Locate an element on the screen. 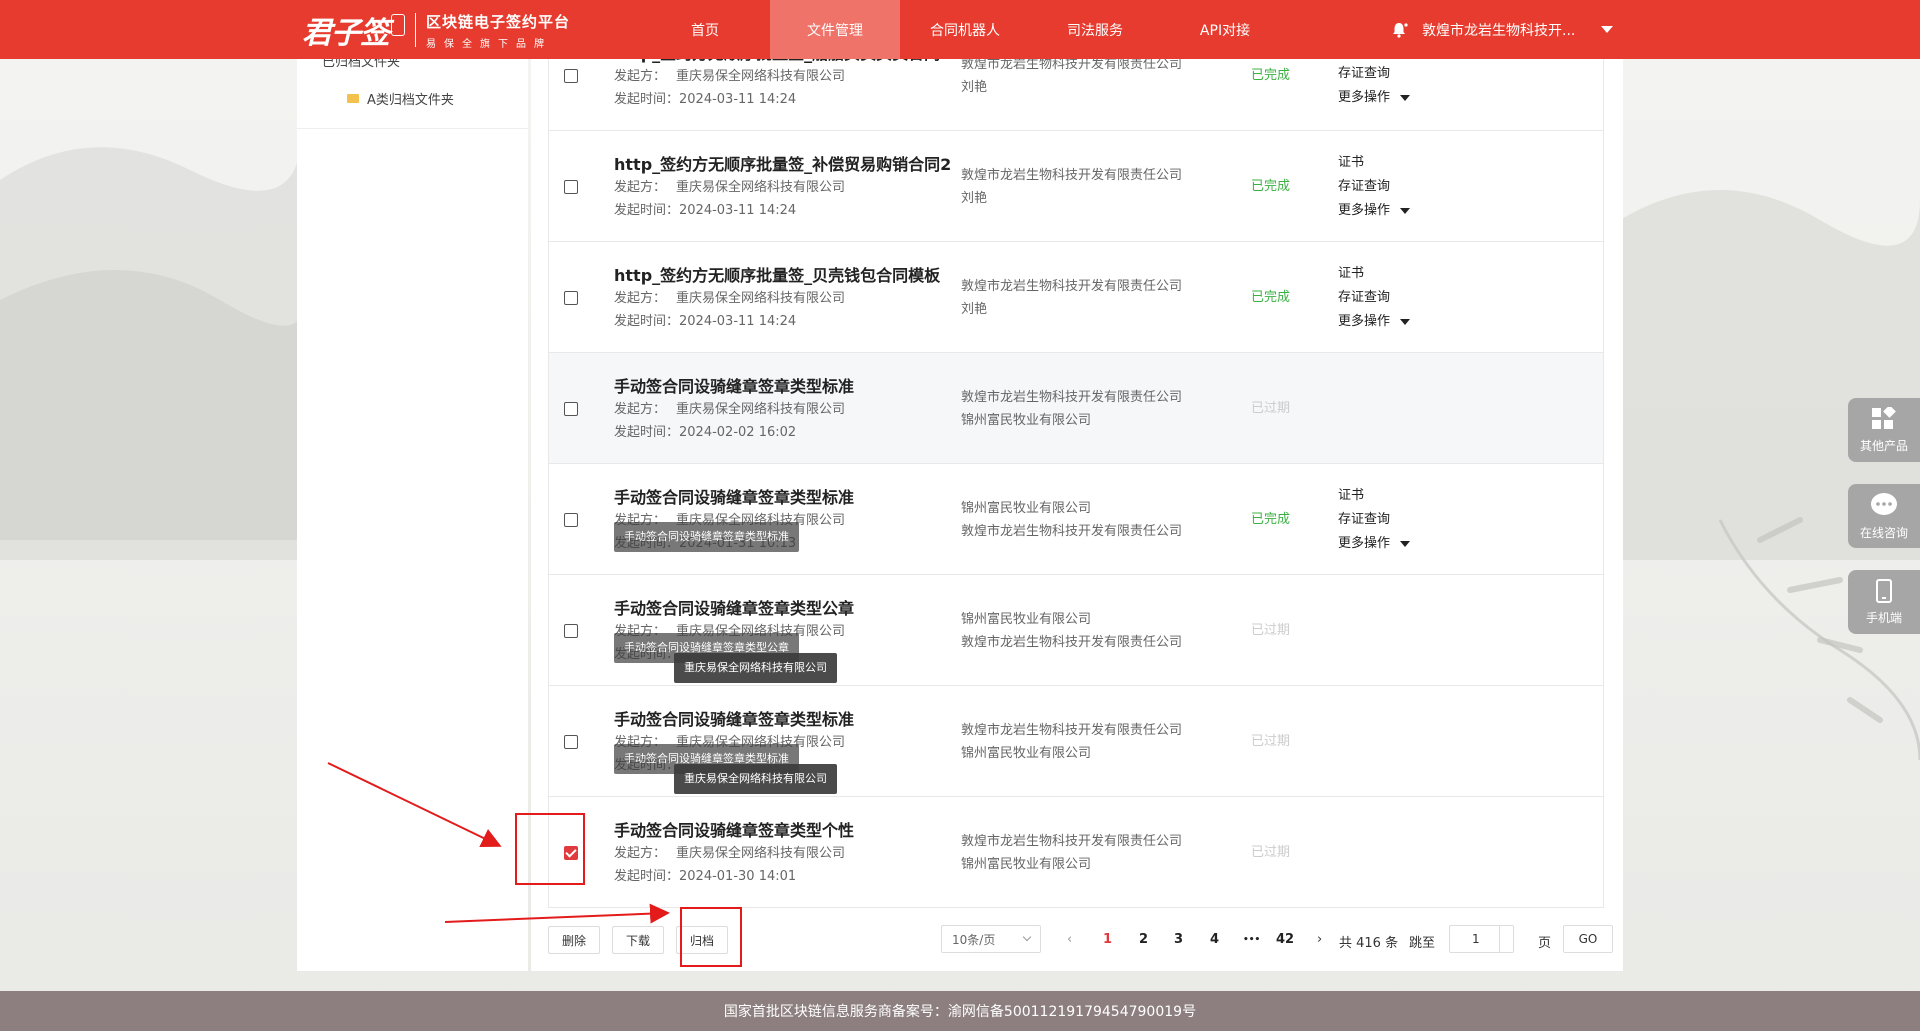 The image size is (1920, 1031). other-products-label: 其他产品 is located at coordinates (1883, 445).